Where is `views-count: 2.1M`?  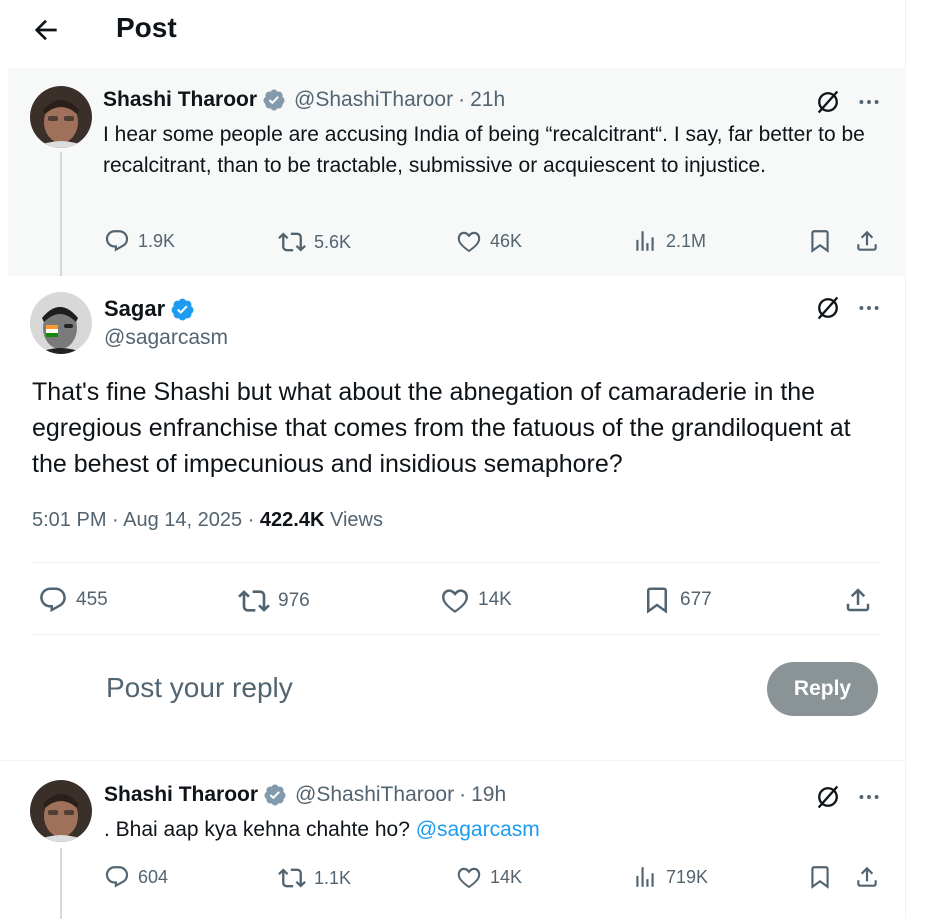 views-count: 2.1M is located at coordinates (686, 240).